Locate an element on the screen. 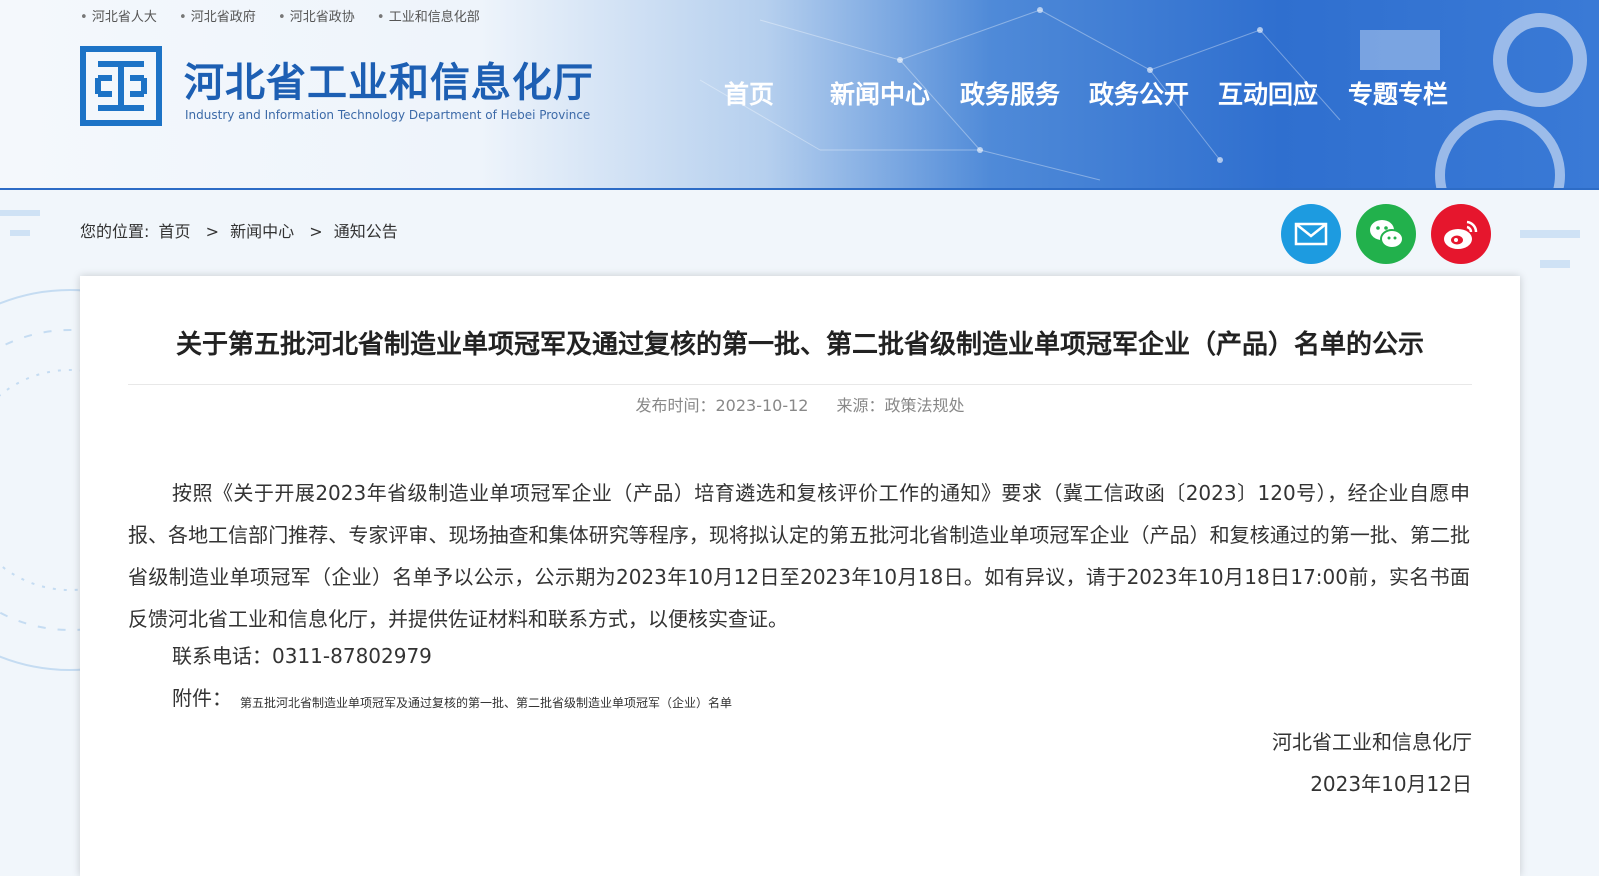  article-meta: 发布时间：2023-10-12 来源：政策法规处 is located at coordinates (800, 404).